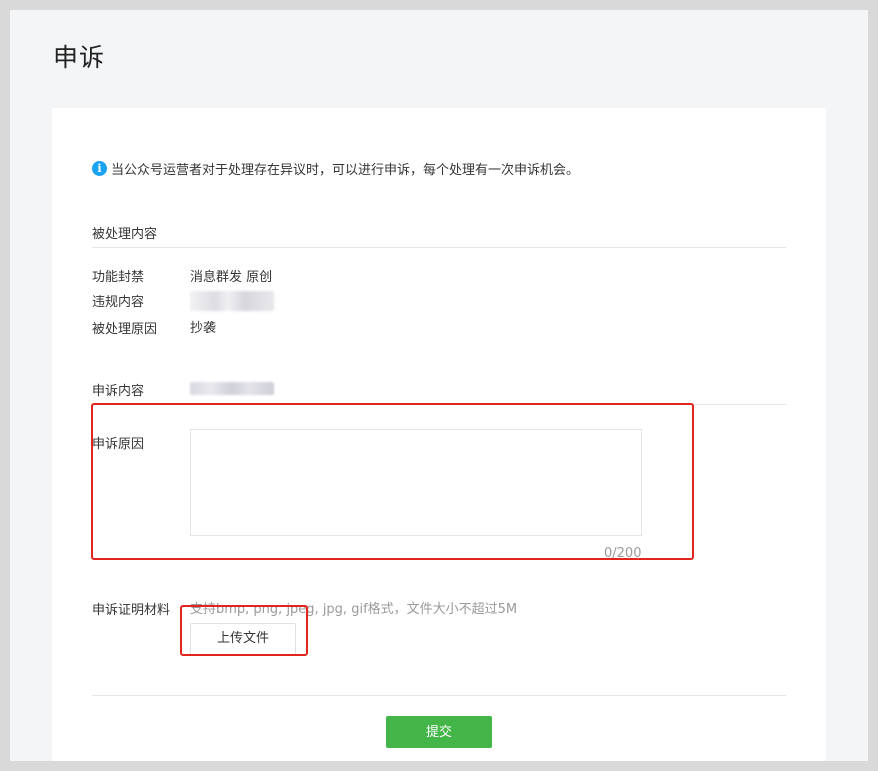 This screenshot has width=878, height=771. I want to click on notice-text: 当公众号运营者对于处理存在异议时，可以进行申诉，每个处理有一次申诉机会。, so click(345, 170).